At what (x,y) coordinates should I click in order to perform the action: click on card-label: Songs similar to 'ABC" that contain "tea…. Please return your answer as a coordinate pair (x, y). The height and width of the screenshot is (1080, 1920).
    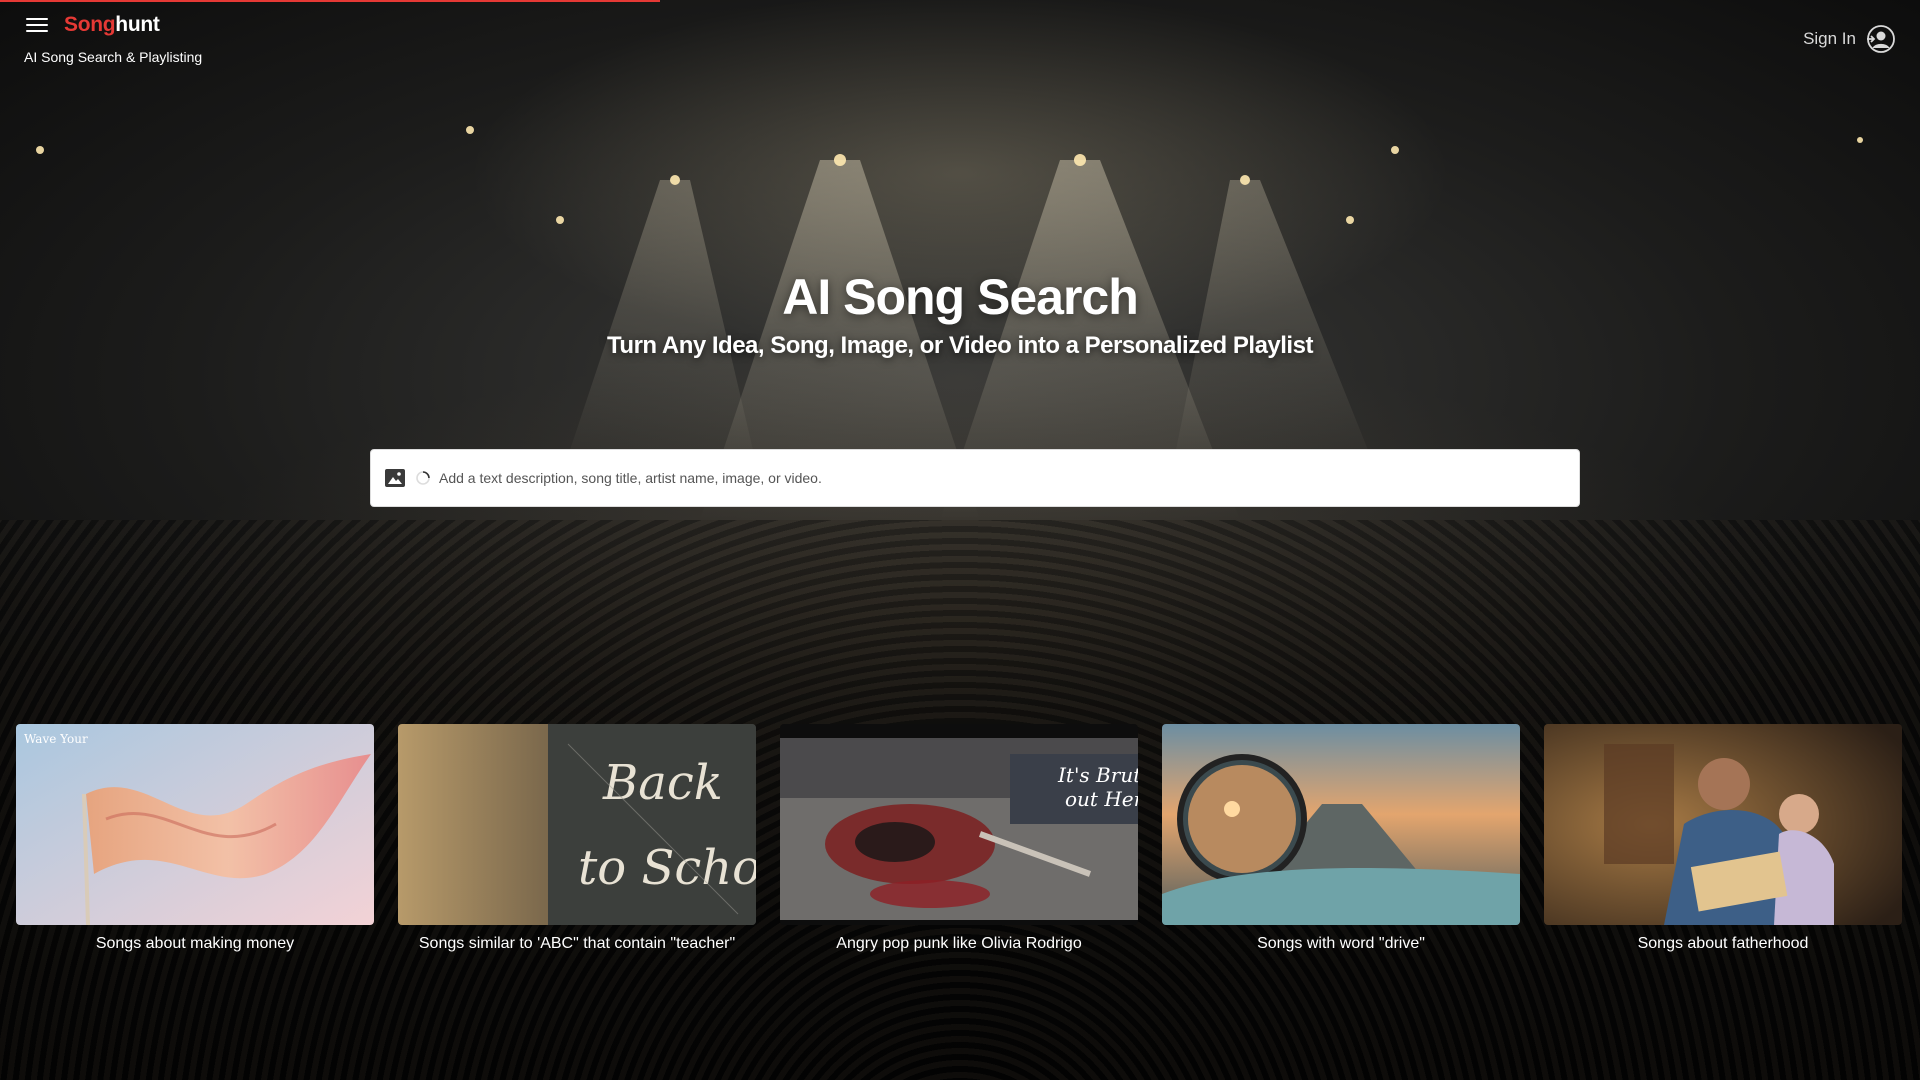
    Looking at the image, I should click on (577, 943).